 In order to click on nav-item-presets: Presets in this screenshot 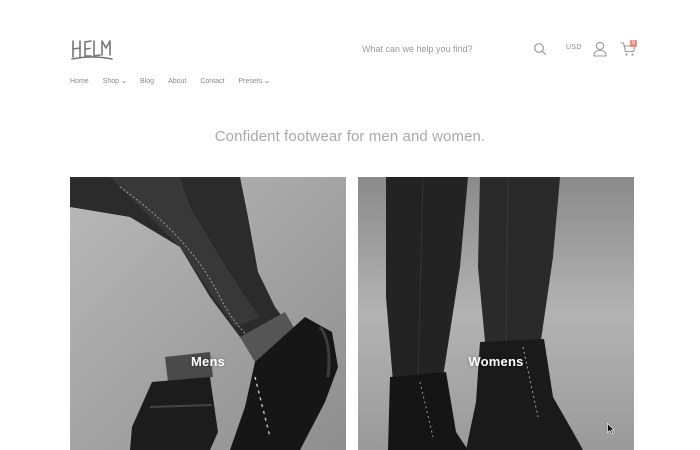, I will do `click(253, 81)`.